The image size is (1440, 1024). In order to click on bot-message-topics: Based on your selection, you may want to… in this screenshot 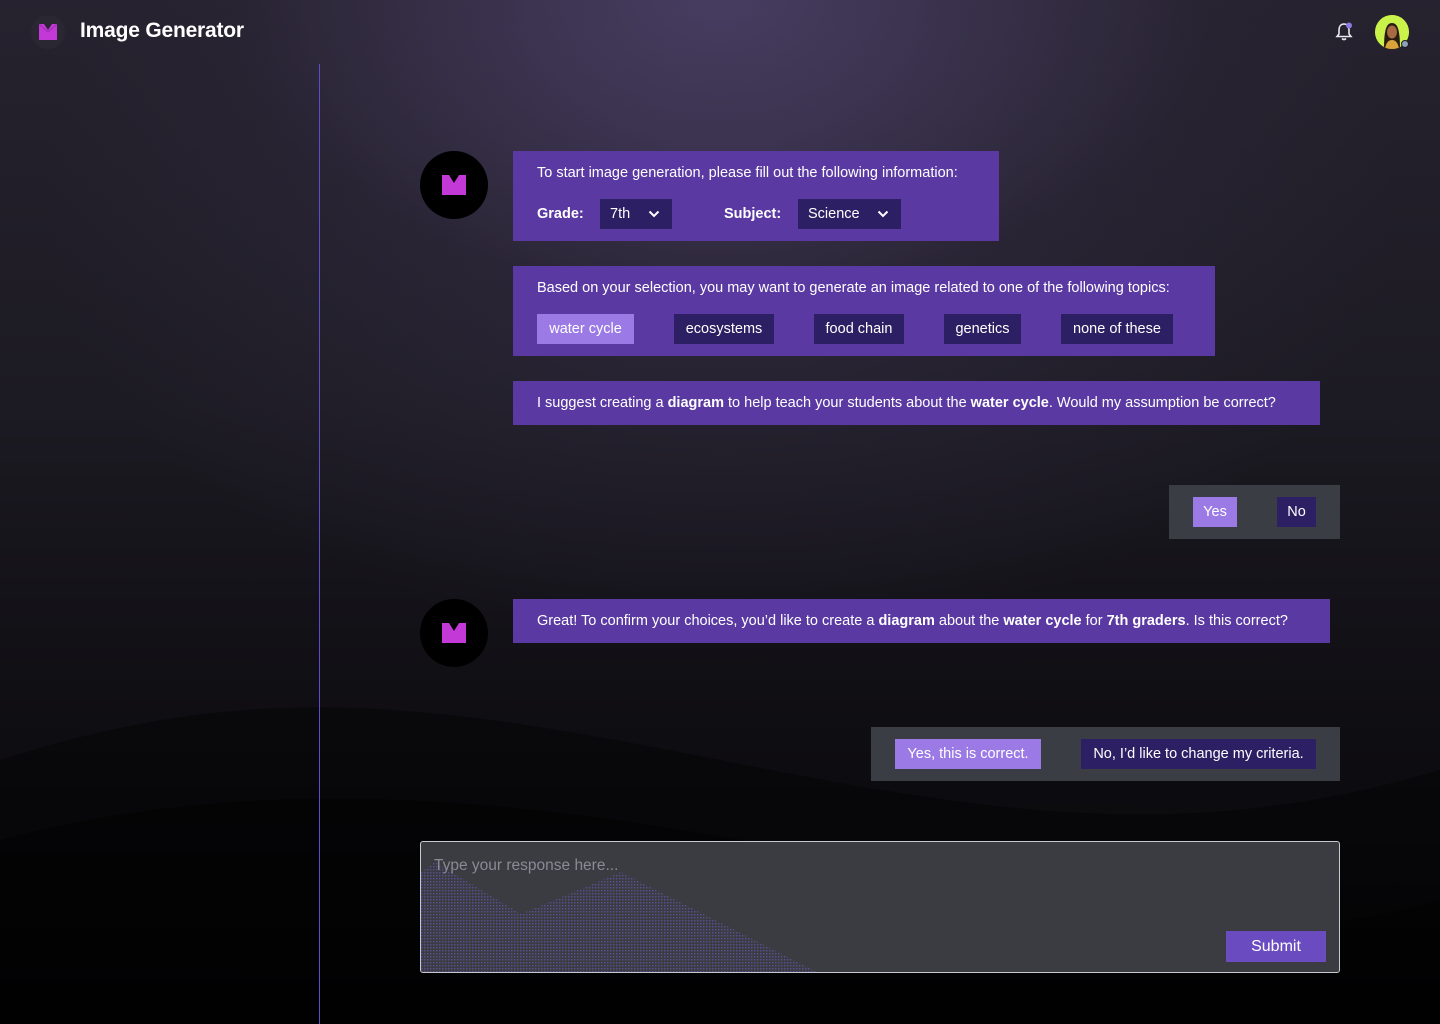, I will do `click(864, 311)`.